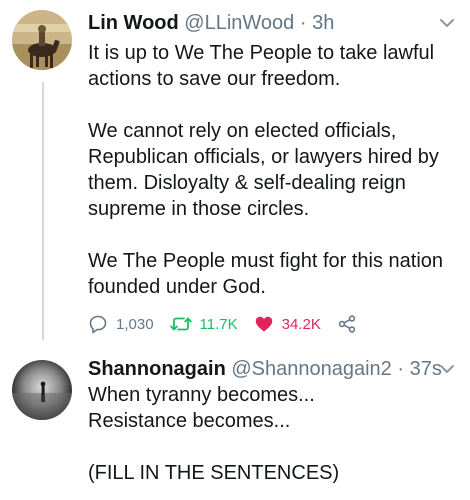 The width and height of the screenshot is (470, 500). I want to click on tweet-header: Lin Wood @LLinWood · 3h, so click(211, 23).